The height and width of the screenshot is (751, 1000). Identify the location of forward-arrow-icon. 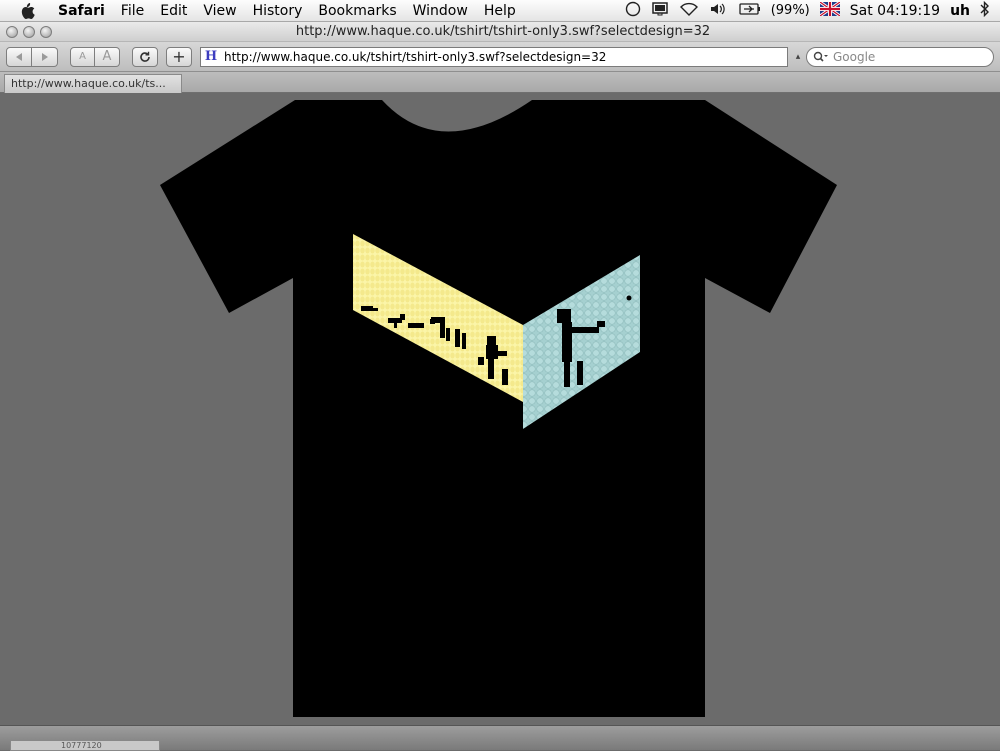
(44, 56).